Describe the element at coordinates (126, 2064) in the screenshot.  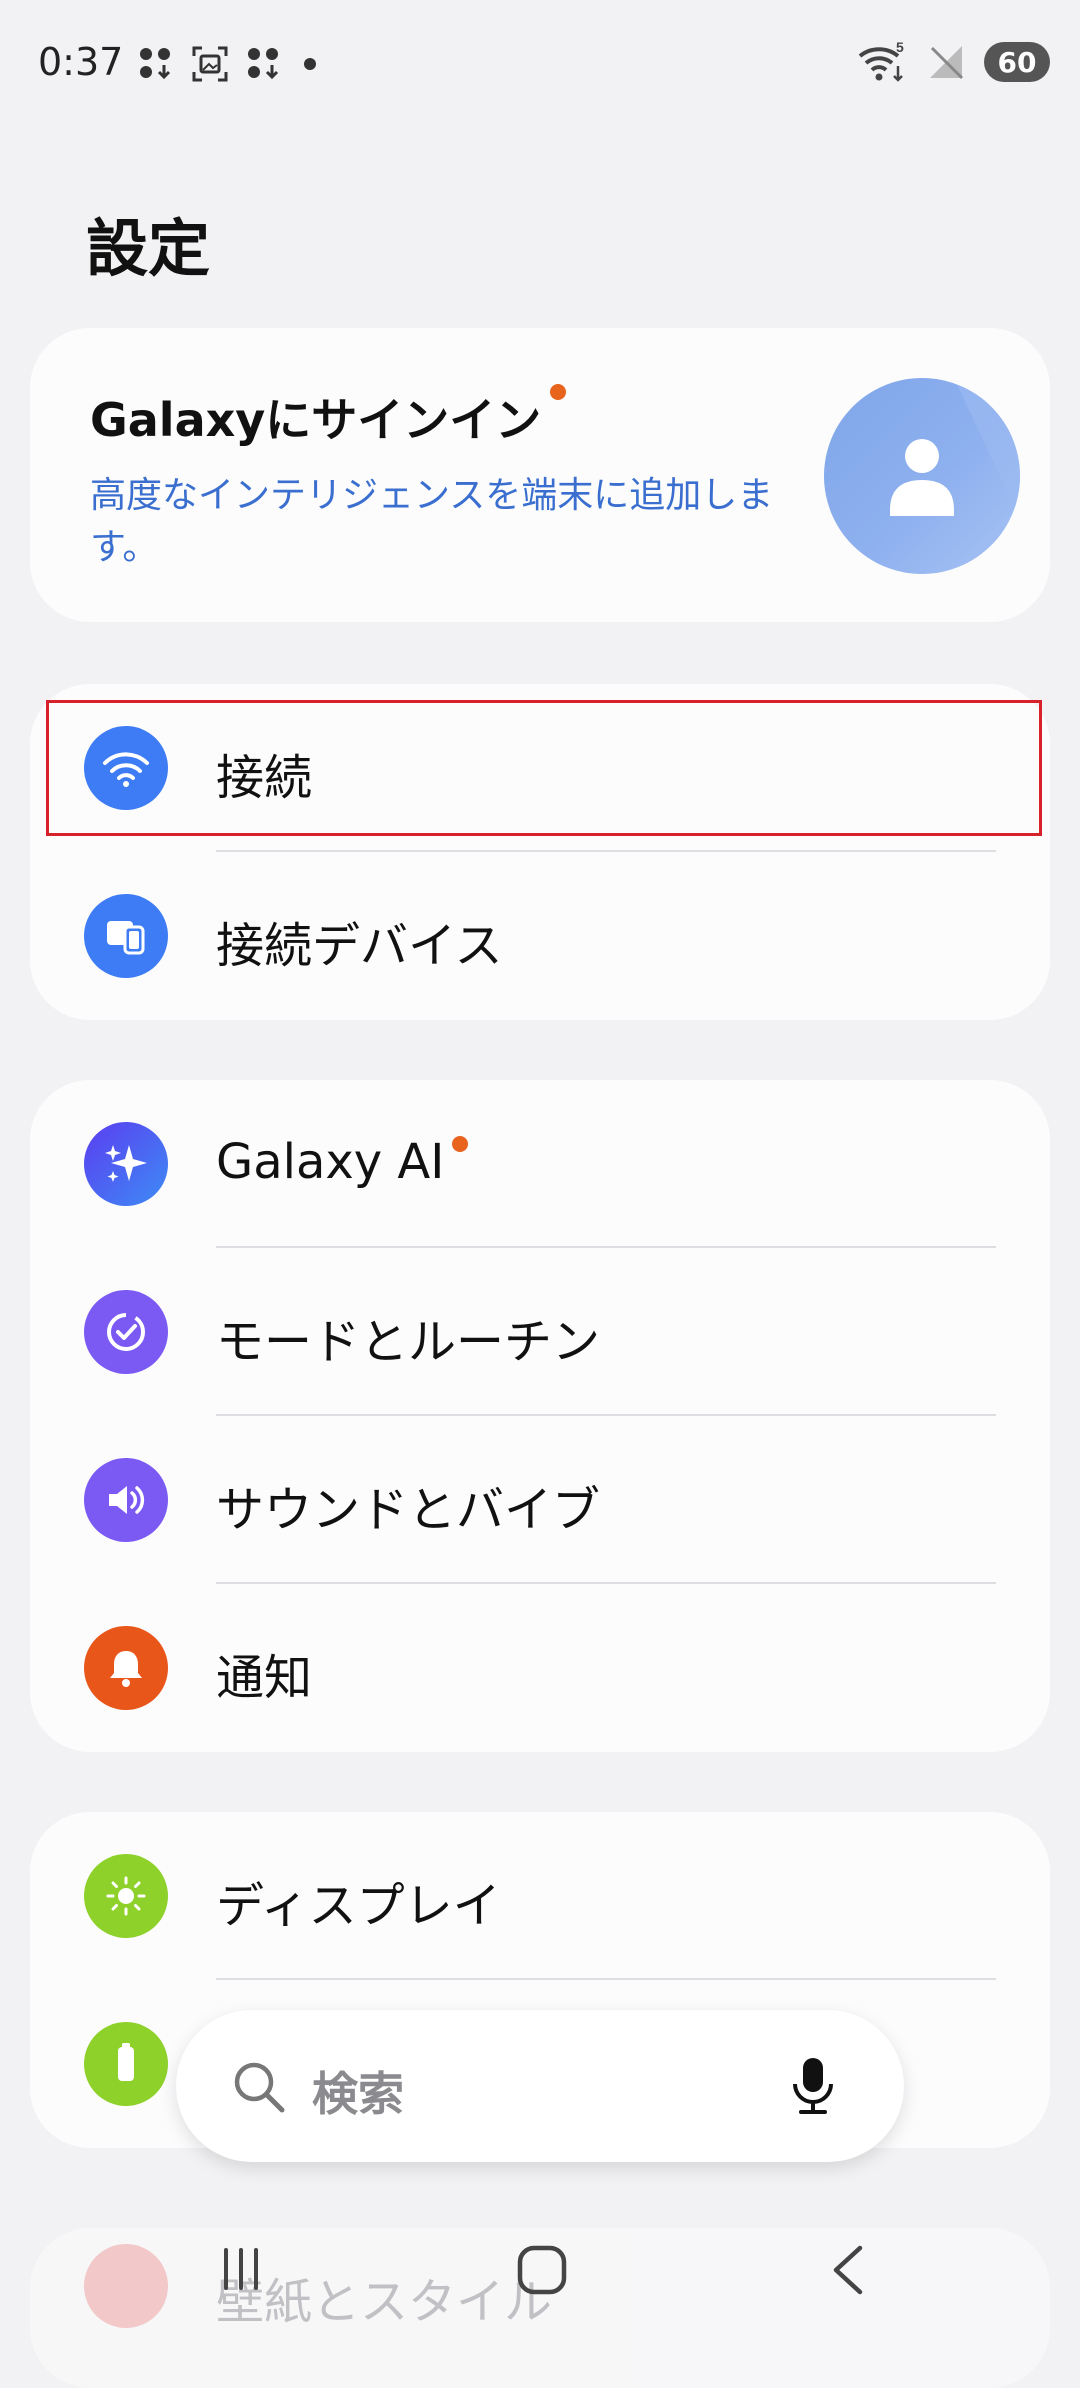
I see `battery-icon` at that location.